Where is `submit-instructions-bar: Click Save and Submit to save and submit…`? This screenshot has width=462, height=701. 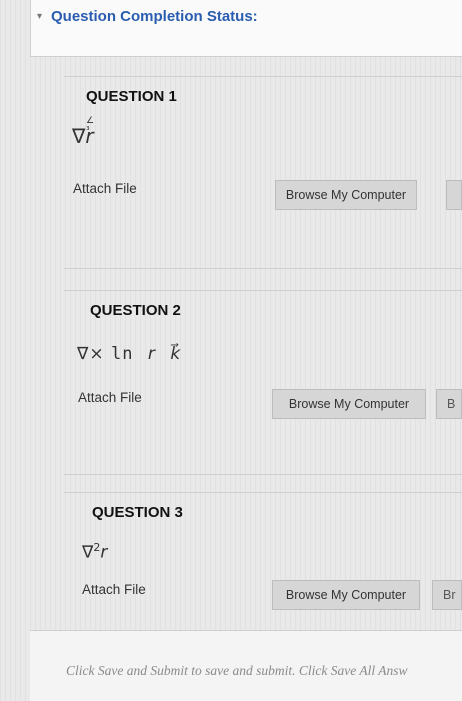 submit-instructions-bar: Click Save and Submit to save and submit… is located at coordinates (246, 665).